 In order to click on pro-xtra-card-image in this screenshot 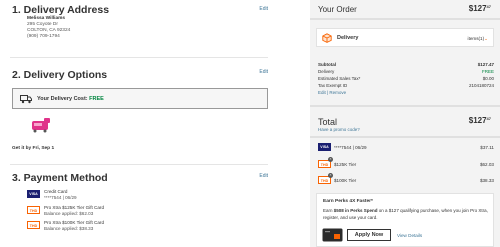, I will do `click(332, 235)`.